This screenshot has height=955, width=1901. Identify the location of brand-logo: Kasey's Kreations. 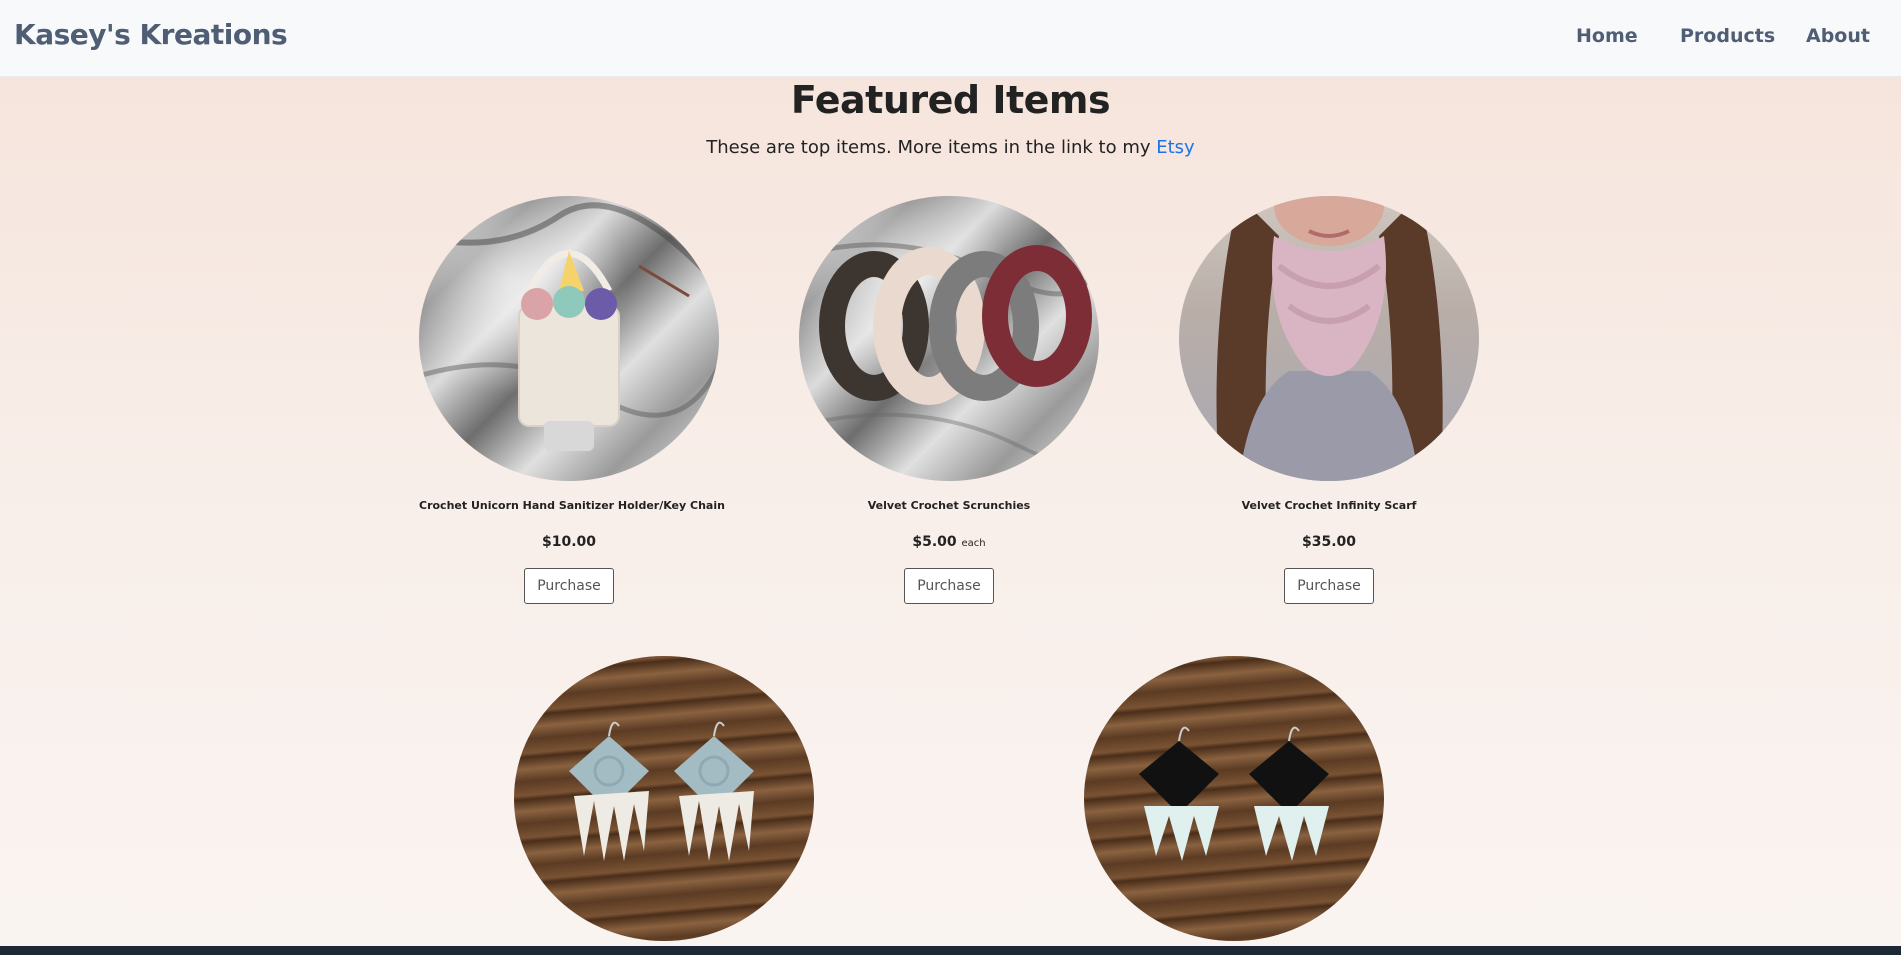
(151, 34).